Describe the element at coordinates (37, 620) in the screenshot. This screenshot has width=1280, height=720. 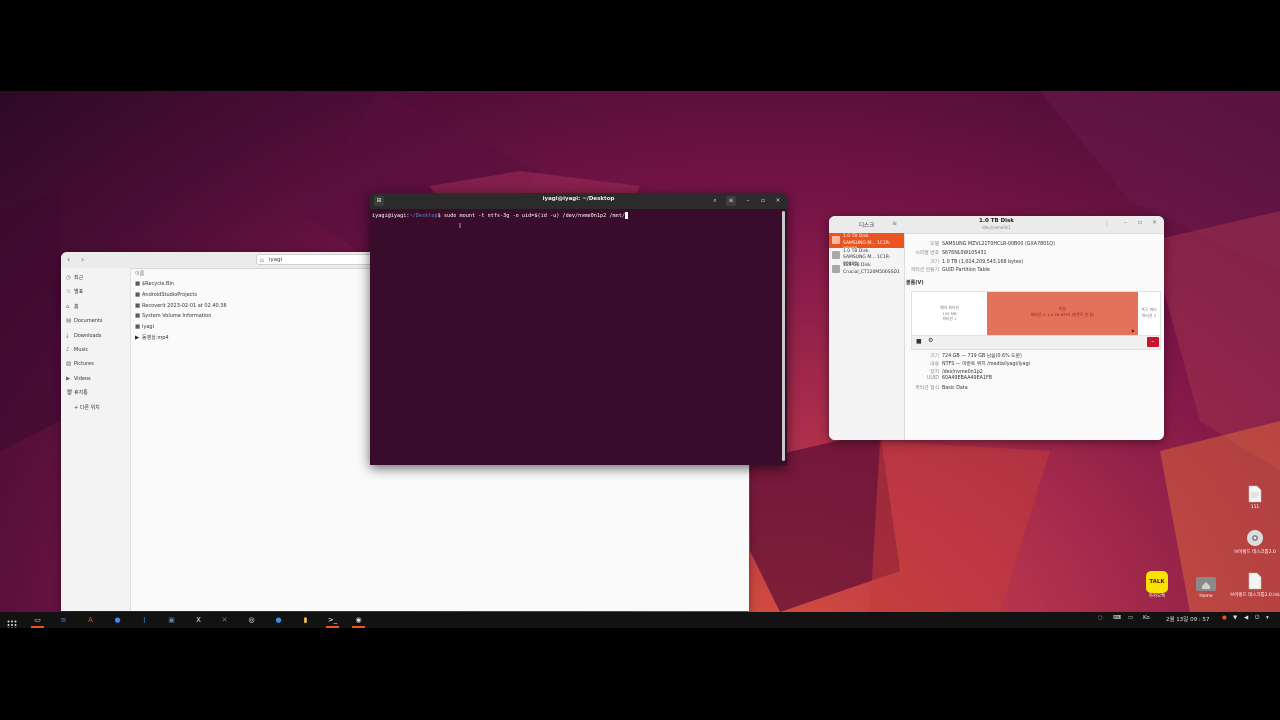
I see `files-icon: ▭` at that location.